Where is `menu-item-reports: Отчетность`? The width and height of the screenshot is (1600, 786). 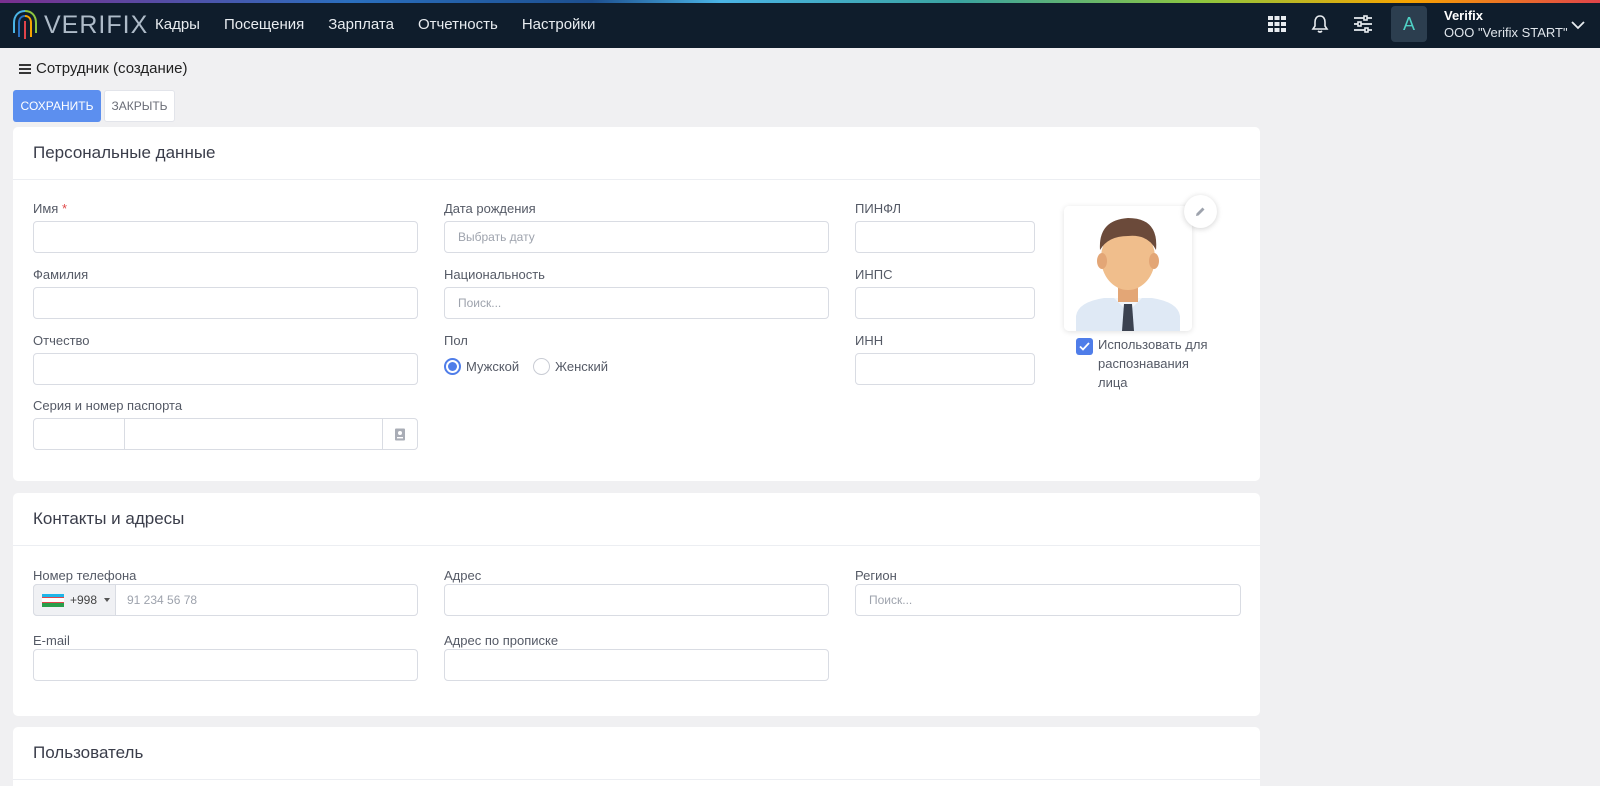 menu-item-reports: Отчетность is located at coordinates (458, 24).